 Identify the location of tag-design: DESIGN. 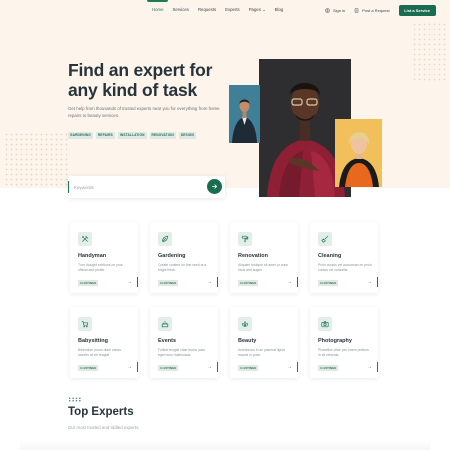
(187, 135).